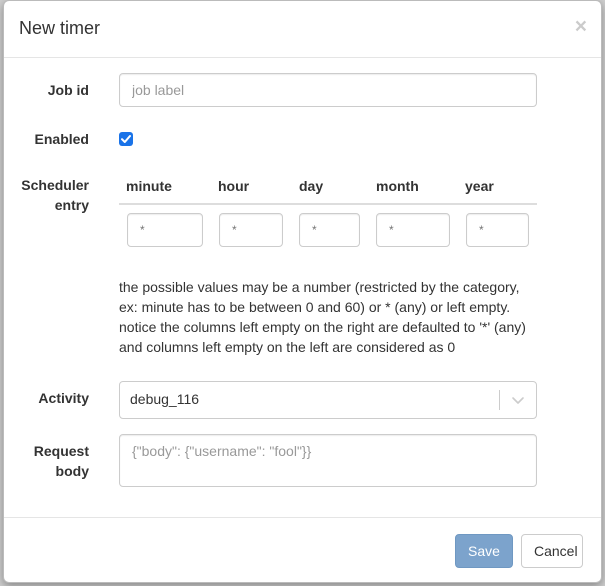 The width and height of the screenshot is (605, 586). Describe the element at coordinates (72, 471) in the screenshot. I see `request-body-label-line2: body` at that location.